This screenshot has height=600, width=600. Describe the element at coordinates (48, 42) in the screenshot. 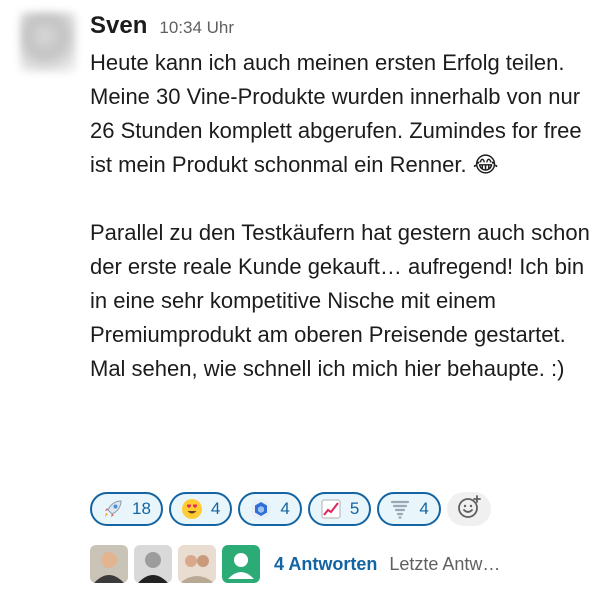

I see `sender-avatar` at that location.